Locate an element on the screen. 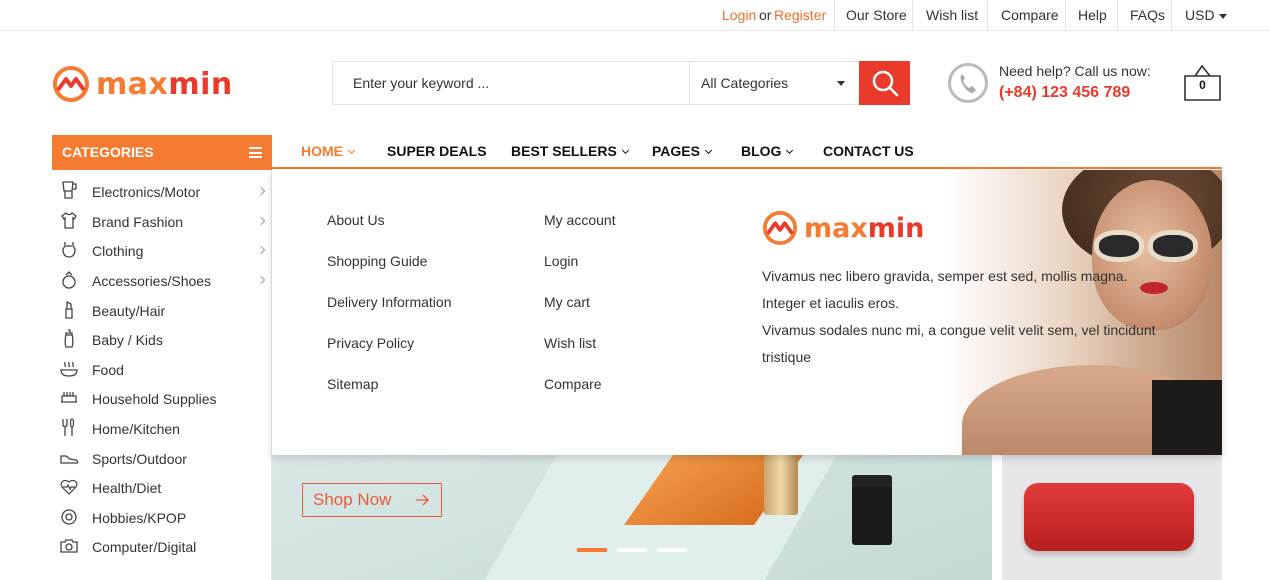 The height and width of the screenshot is (580, 1270). dress-icon is located at coordinates (69, 250).